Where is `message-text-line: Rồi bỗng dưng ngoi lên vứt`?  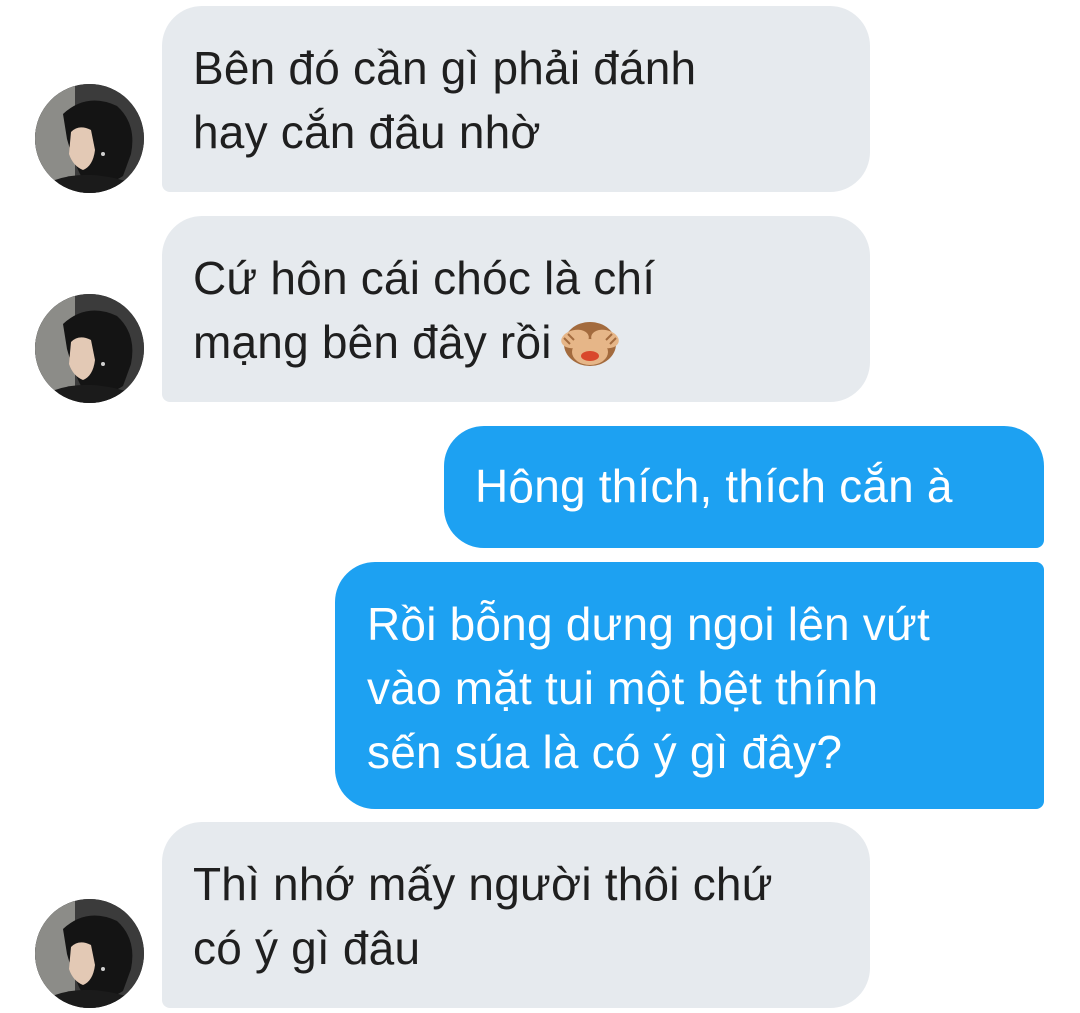 message-text-line: Rồi bỗng dưng ngoi lên vứt is located at coordinates (648, 624).